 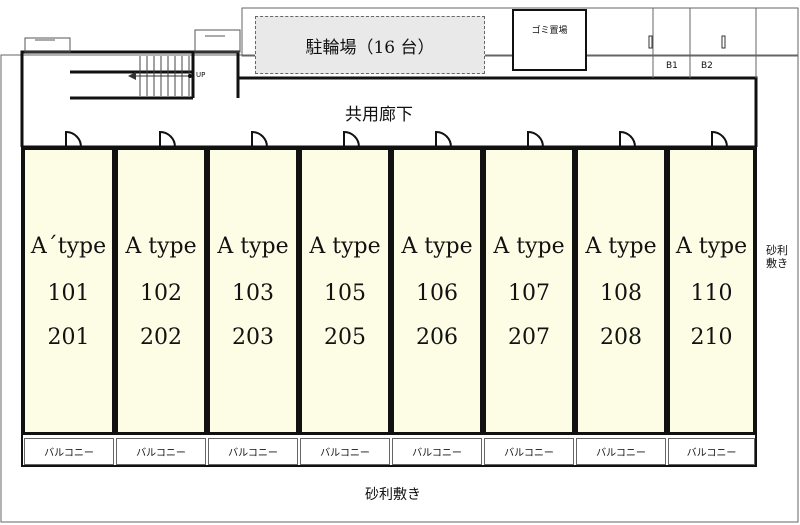 What do you see at coordinates (393, 495) in the screenshot?
I see `gravel-label-bottom: 砂利敷き` at bounding box center [393, 495].